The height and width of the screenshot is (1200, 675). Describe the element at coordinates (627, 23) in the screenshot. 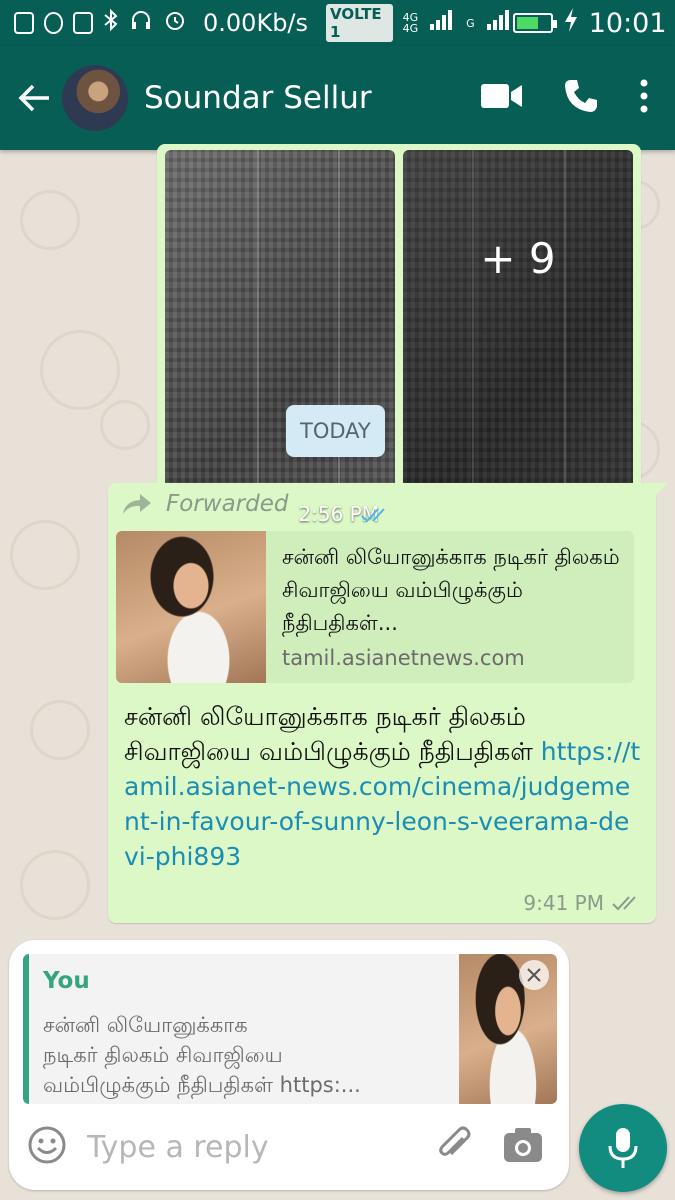

I see `clock: 10:01` at that location.